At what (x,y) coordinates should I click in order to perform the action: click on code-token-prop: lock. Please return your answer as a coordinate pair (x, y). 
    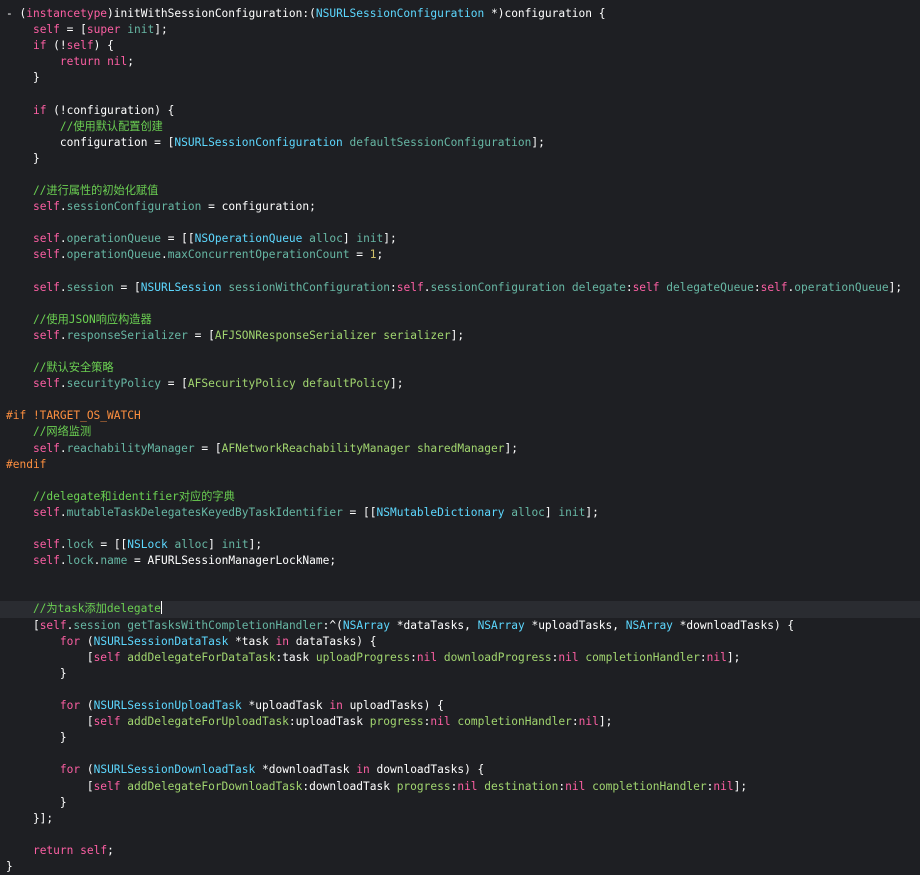
    Looking at the image, I should click on (80, 545).